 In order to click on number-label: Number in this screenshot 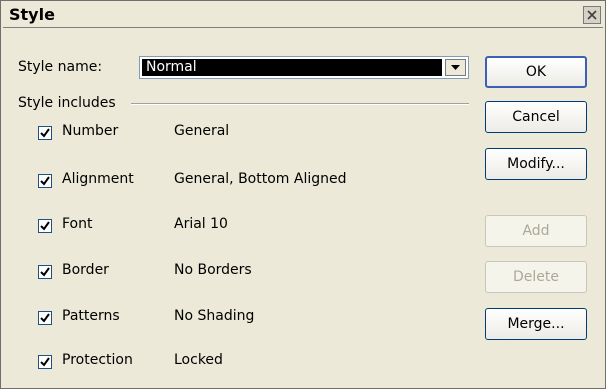, I will do `click(90, 131)`.